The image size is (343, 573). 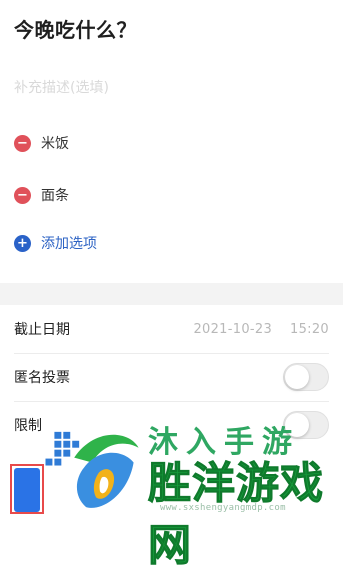 What do you see at coordinates (171, 329) in the screenshot?
I see `deadline-row: 截止日期 2021-10-23 15:20` at bounding box center [171, 329].